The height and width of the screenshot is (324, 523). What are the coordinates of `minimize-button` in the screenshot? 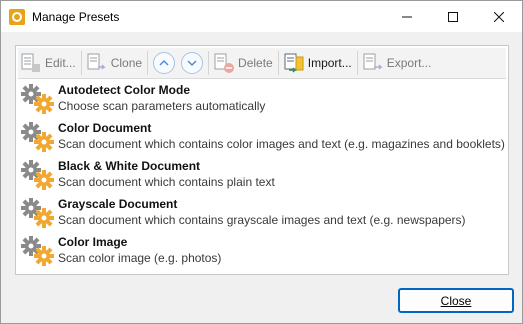 It's located at (407, 16).